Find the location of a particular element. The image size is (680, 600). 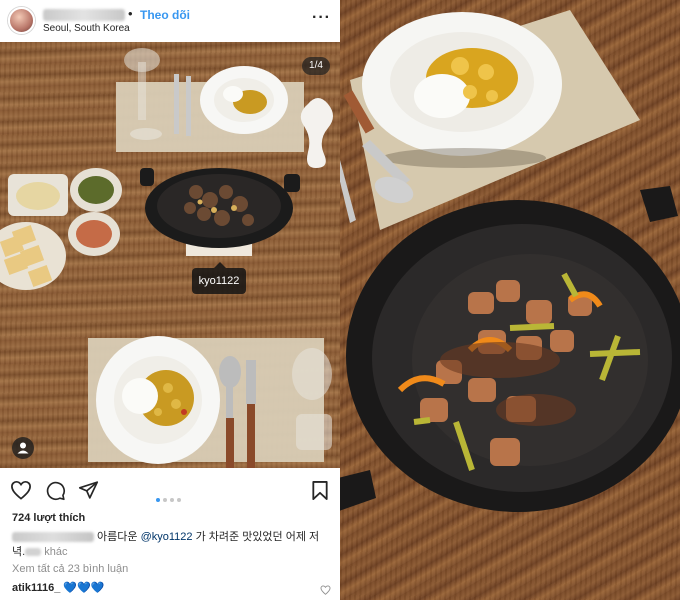

view-all-comments-link: Xem tất cả 23 bình luận is located at coordinates (70, 569).